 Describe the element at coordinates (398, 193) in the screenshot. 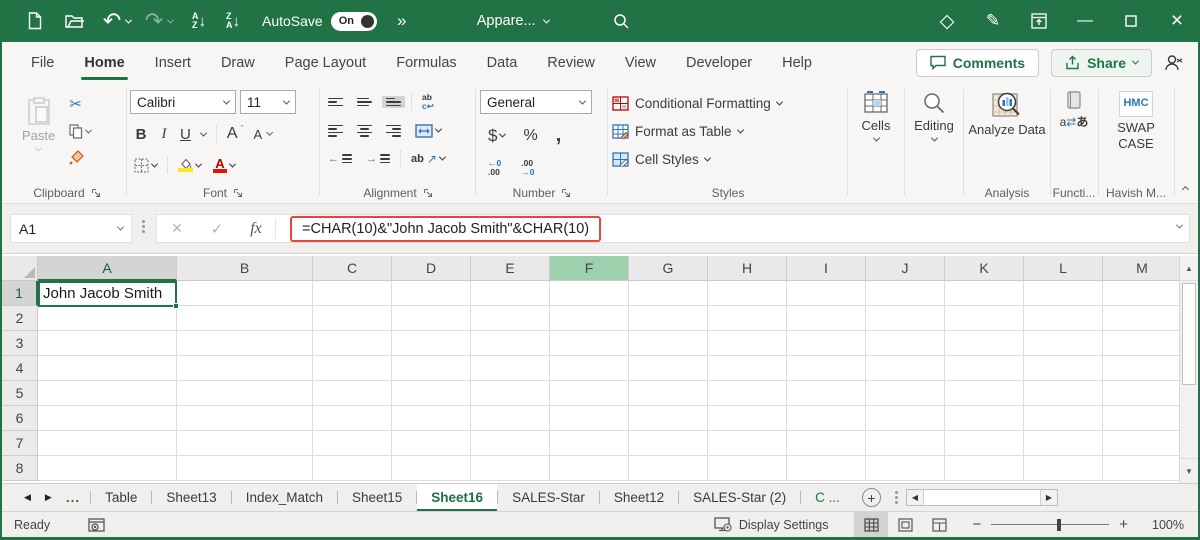

I see `alignment-group-label: Alignment` at that location.